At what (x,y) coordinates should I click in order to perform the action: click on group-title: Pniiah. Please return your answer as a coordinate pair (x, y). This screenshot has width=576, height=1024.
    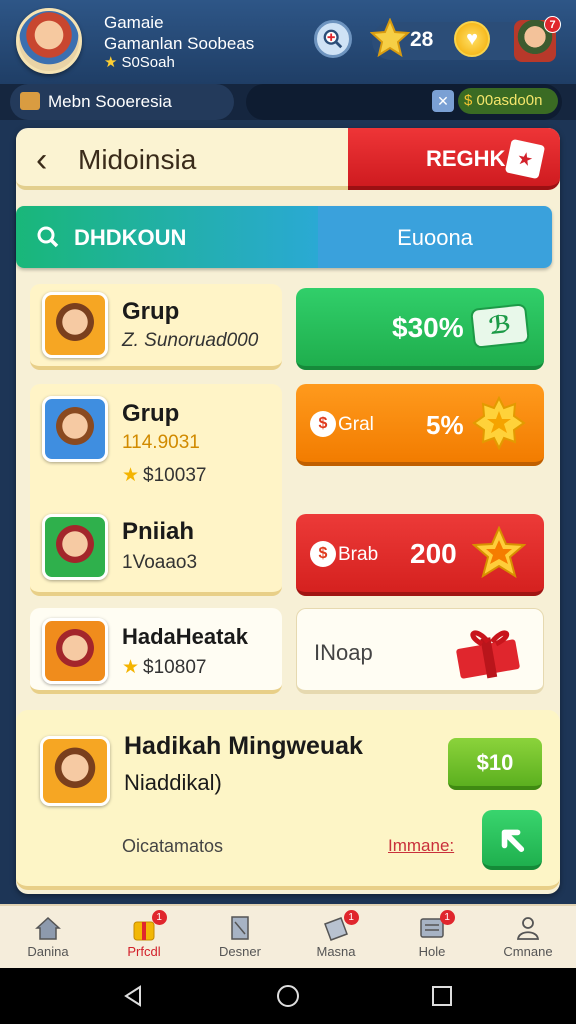
    Looking at the image, I should click on (158, 531).